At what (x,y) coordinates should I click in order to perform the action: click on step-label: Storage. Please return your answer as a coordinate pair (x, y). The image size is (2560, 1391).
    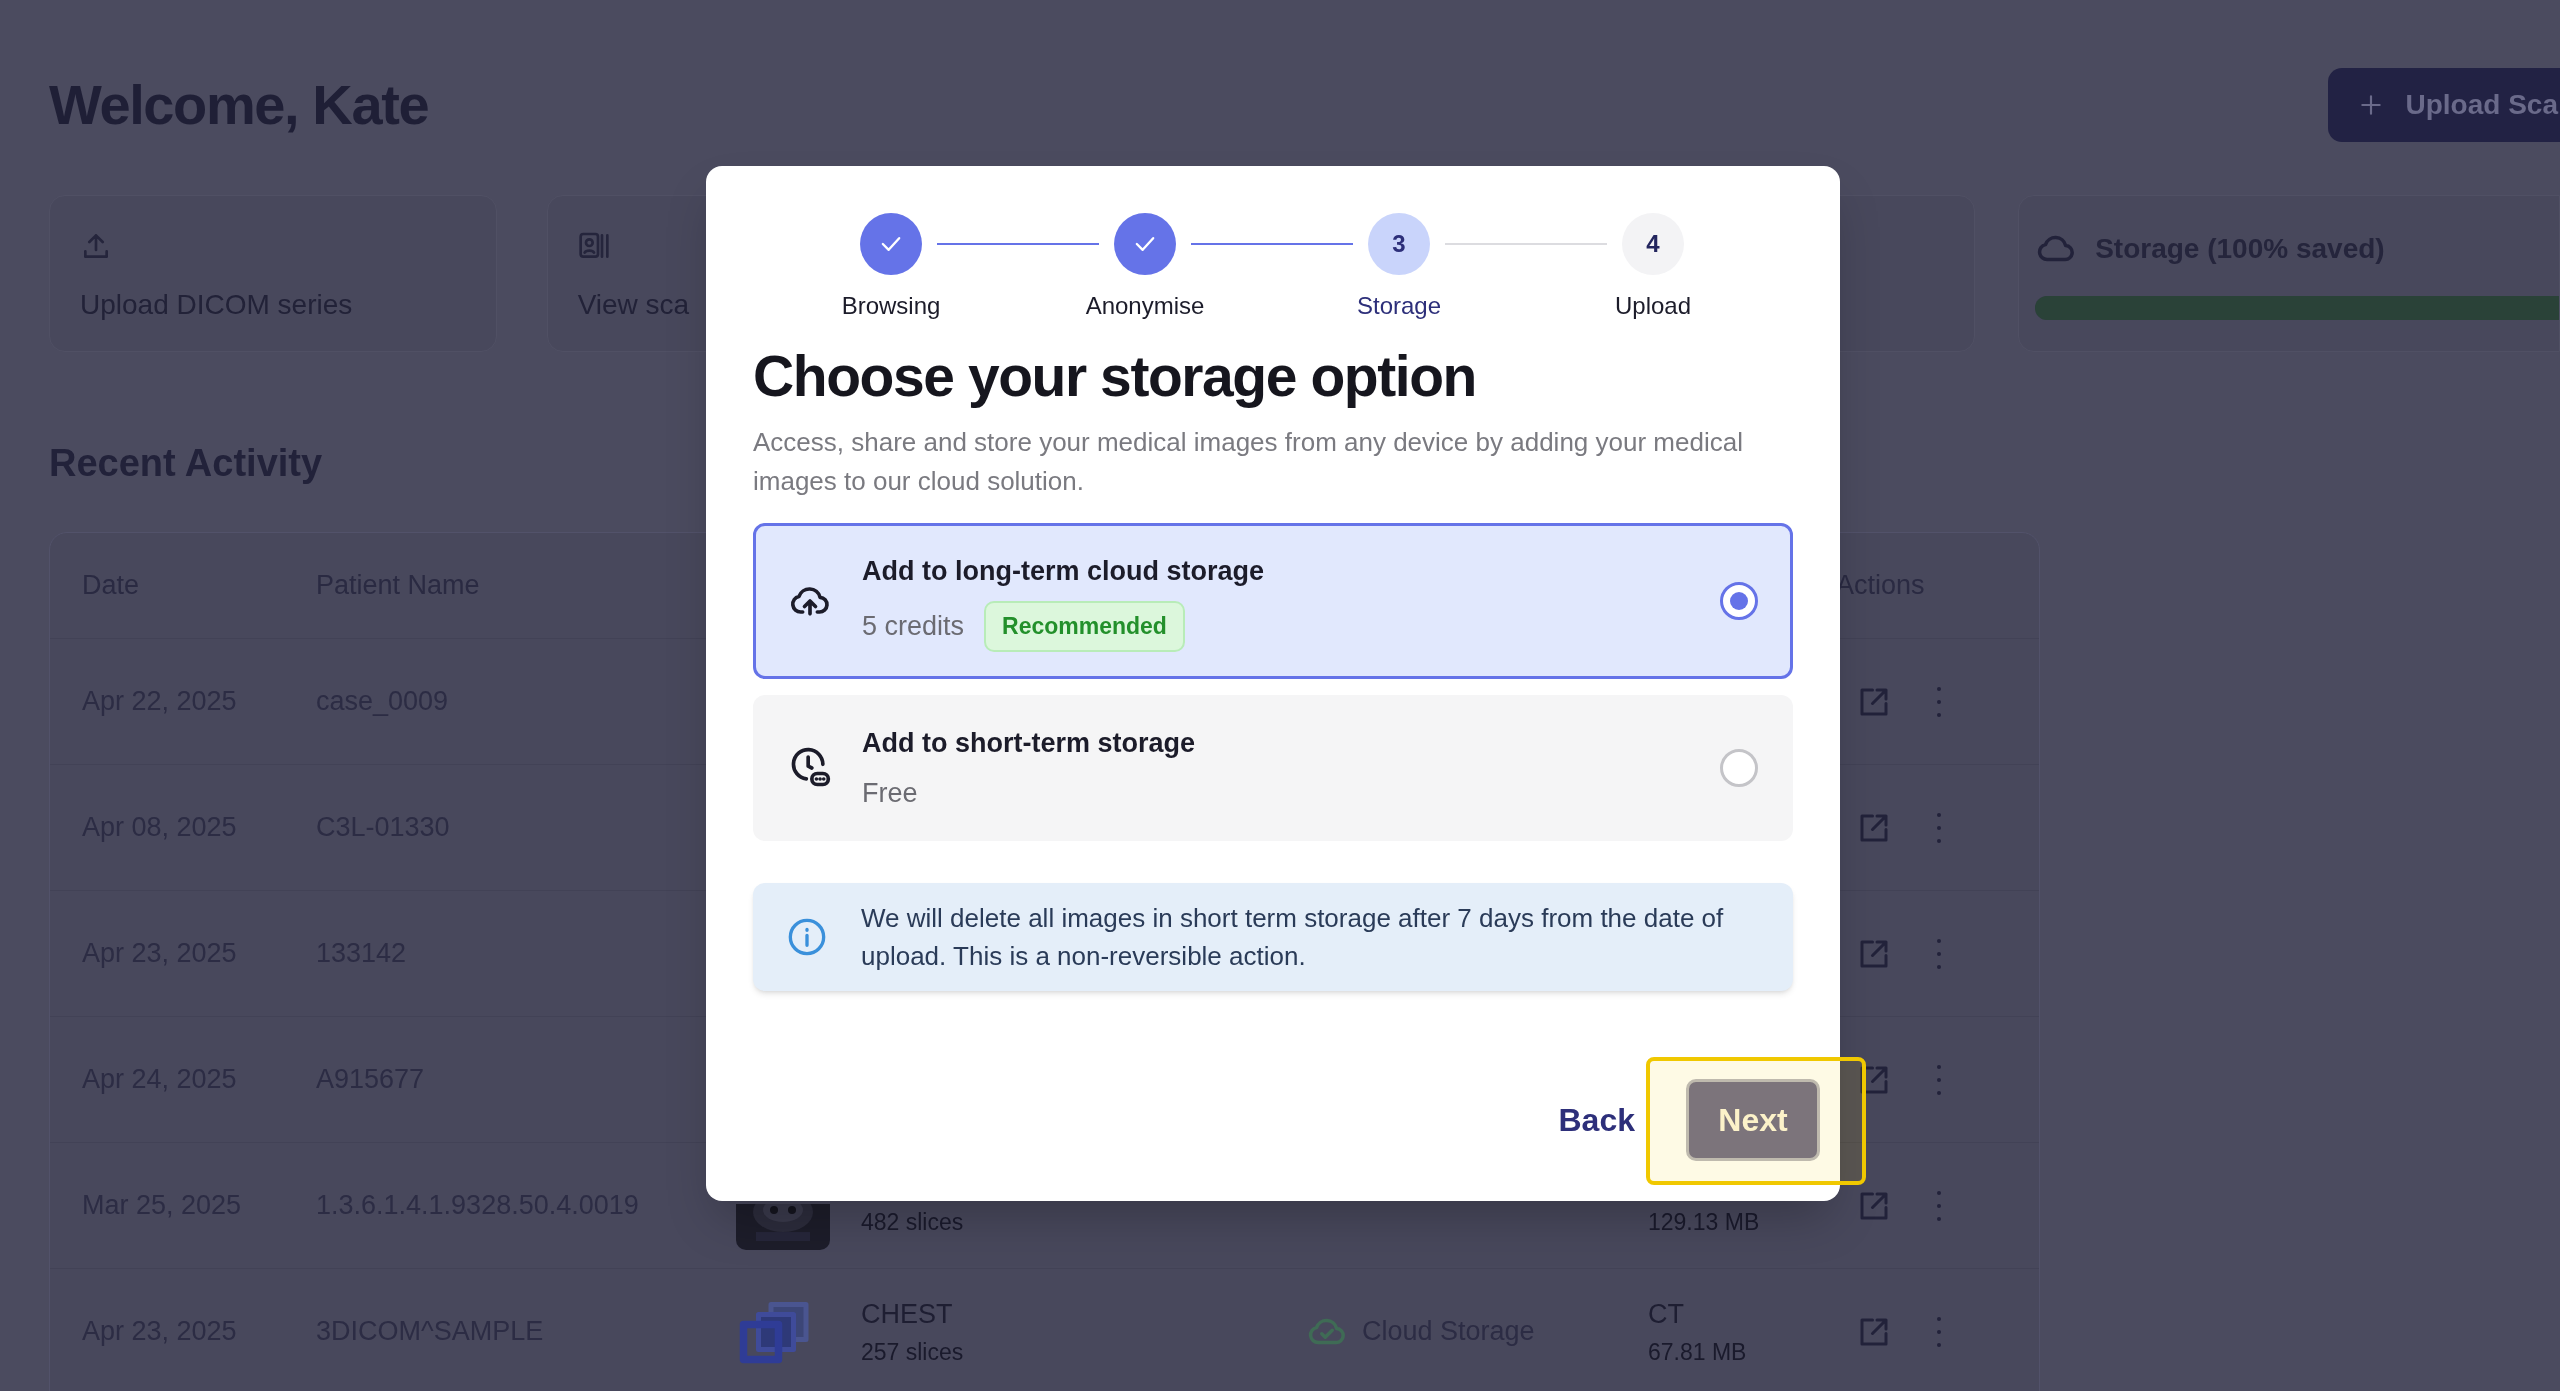
    Looking at the image, I should click on (1399, 306).